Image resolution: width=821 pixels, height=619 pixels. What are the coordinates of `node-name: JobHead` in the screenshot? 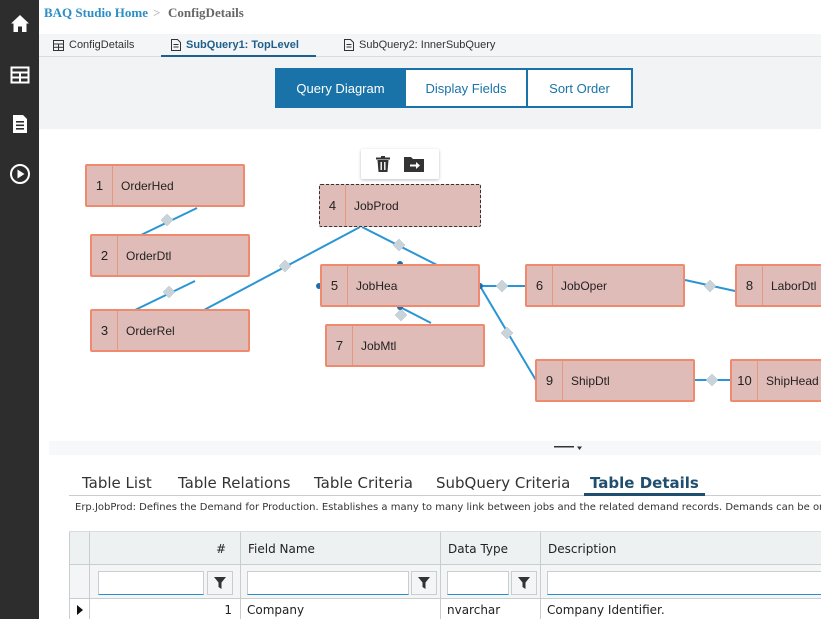 It's located at (377, 285).